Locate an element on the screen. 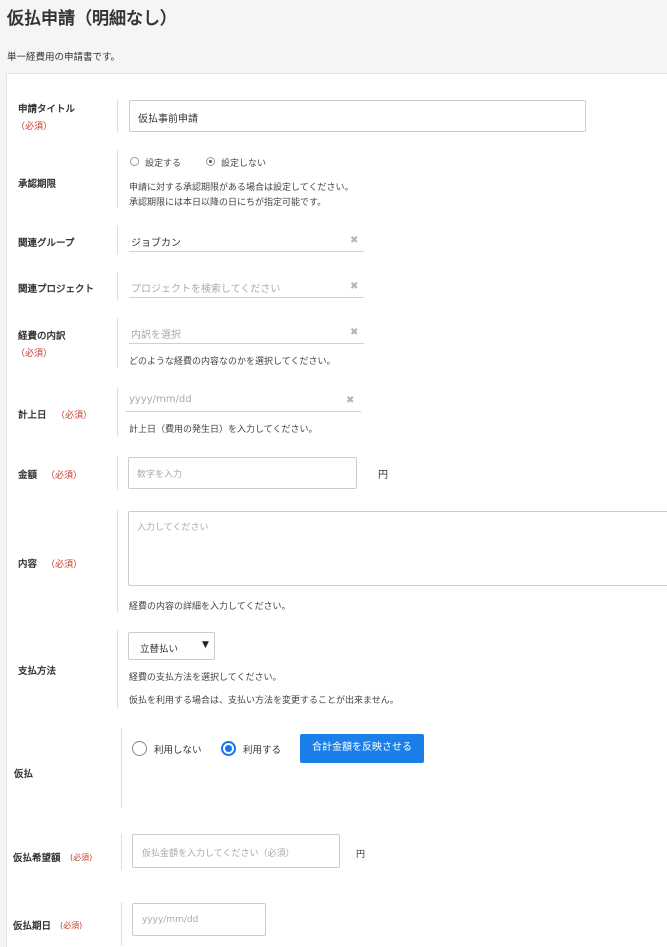  related-group-value: ジョブカン is located at coordinates (156, 241).